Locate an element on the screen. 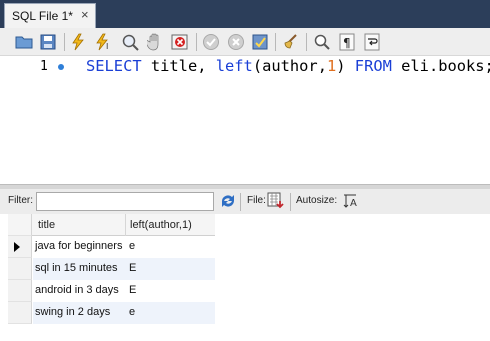 The image size is (490, 341). grid-header: title left(author,1) is located at coordinates (111, 225).